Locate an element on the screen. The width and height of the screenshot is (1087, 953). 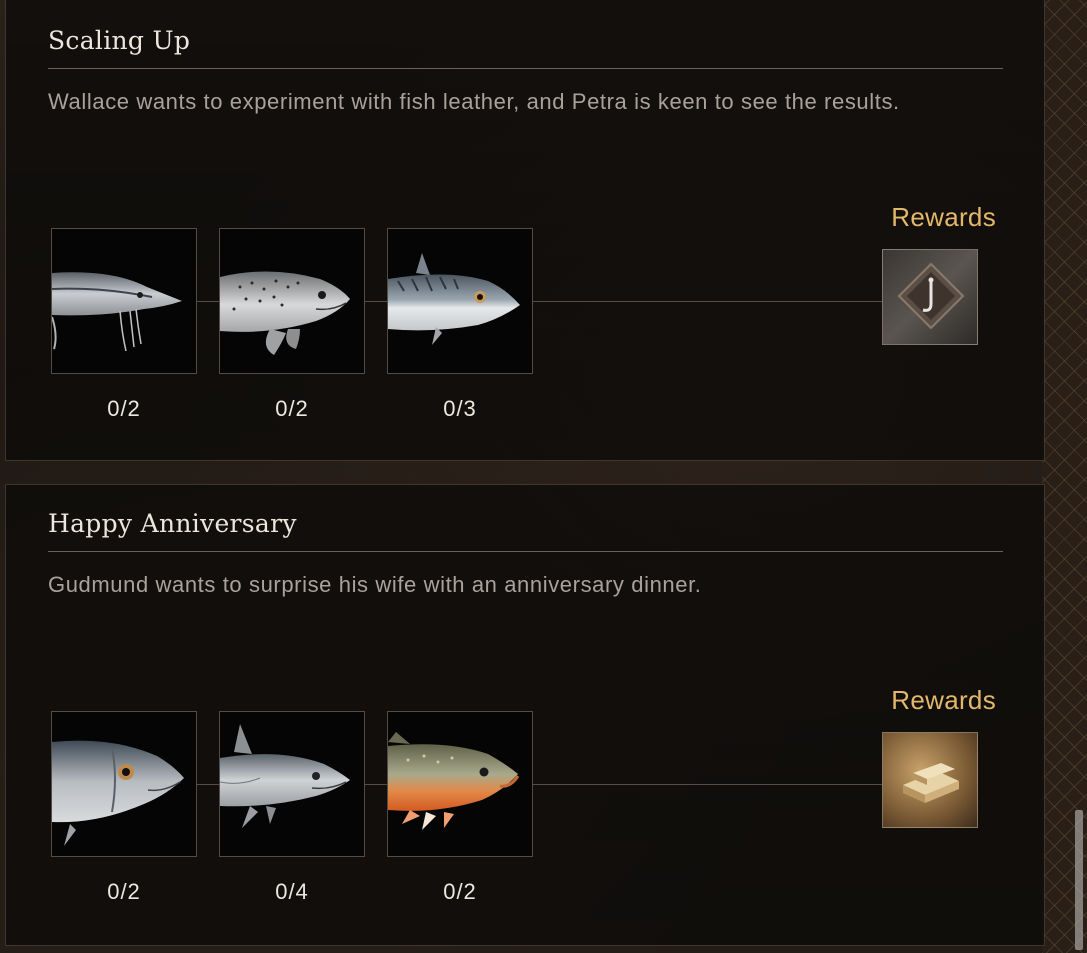
fish-slot-sturgeon is located at coordinates (124, 301).